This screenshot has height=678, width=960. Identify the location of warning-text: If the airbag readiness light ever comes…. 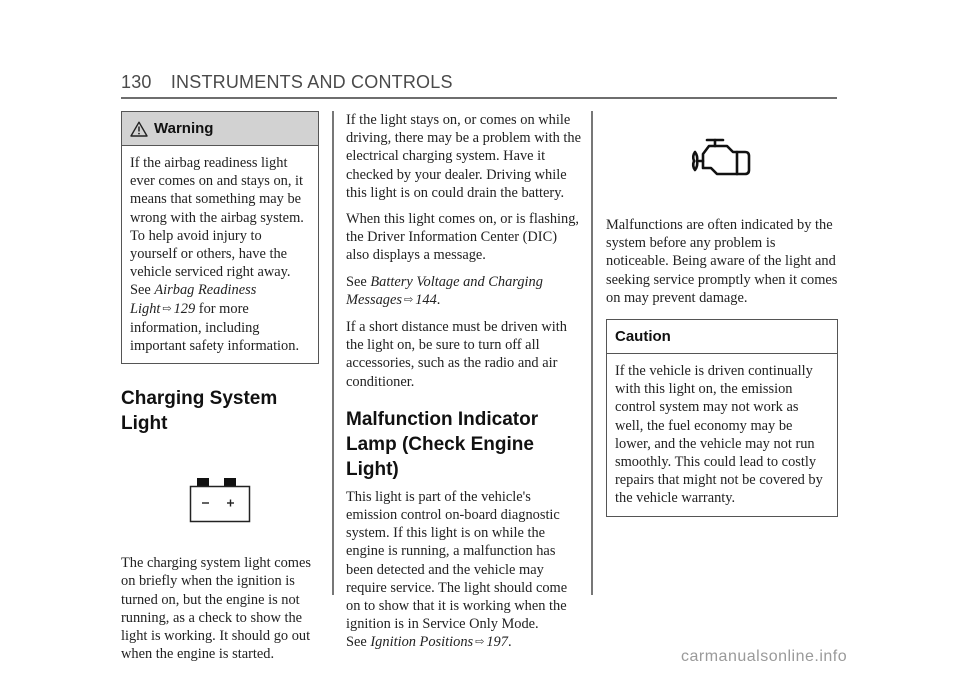
(220, 254).